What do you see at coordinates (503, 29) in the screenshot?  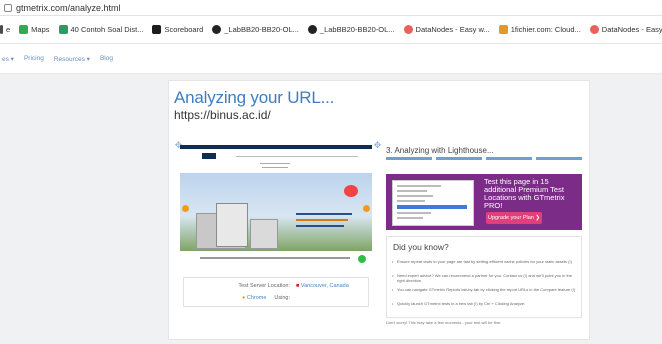 I see `fichier-icon` at bounding box center [503, 29].